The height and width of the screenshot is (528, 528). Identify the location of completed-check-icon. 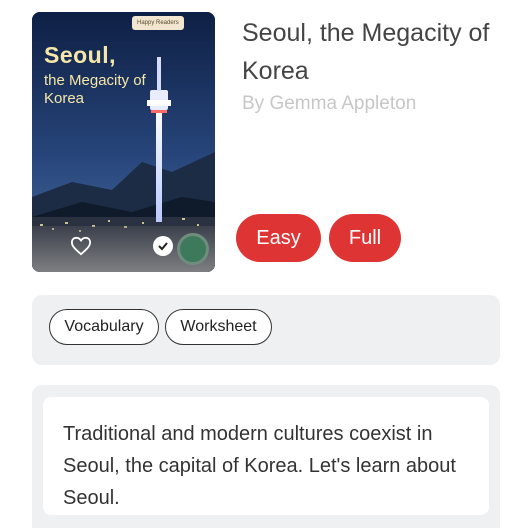
(163, 246).